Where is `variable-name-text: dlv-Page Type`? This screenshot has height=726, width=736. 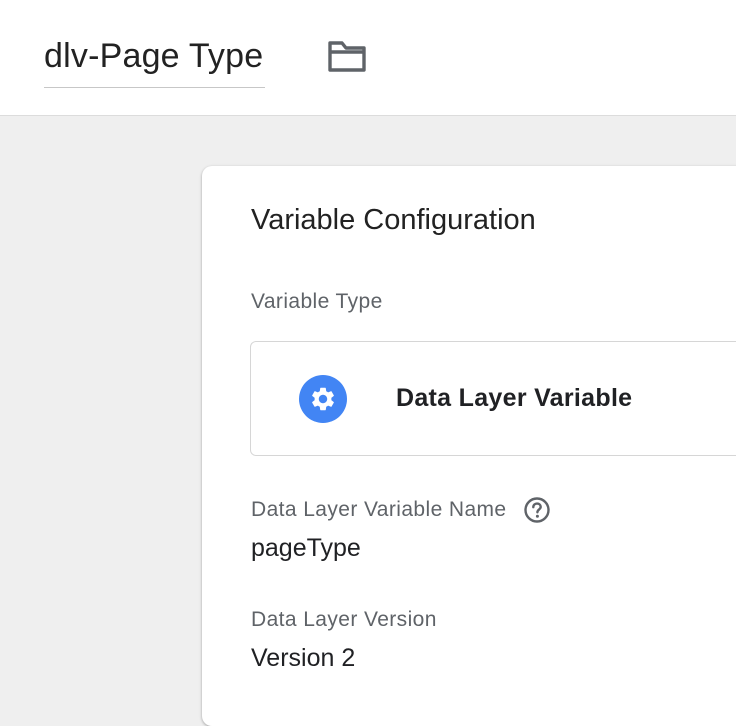
variable-name-text: dlv-Page Type is located at coordinates (153, 56).